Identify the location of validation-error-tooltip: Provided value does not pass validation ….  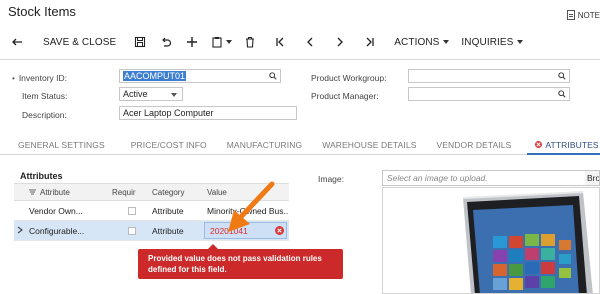
(240, 261).